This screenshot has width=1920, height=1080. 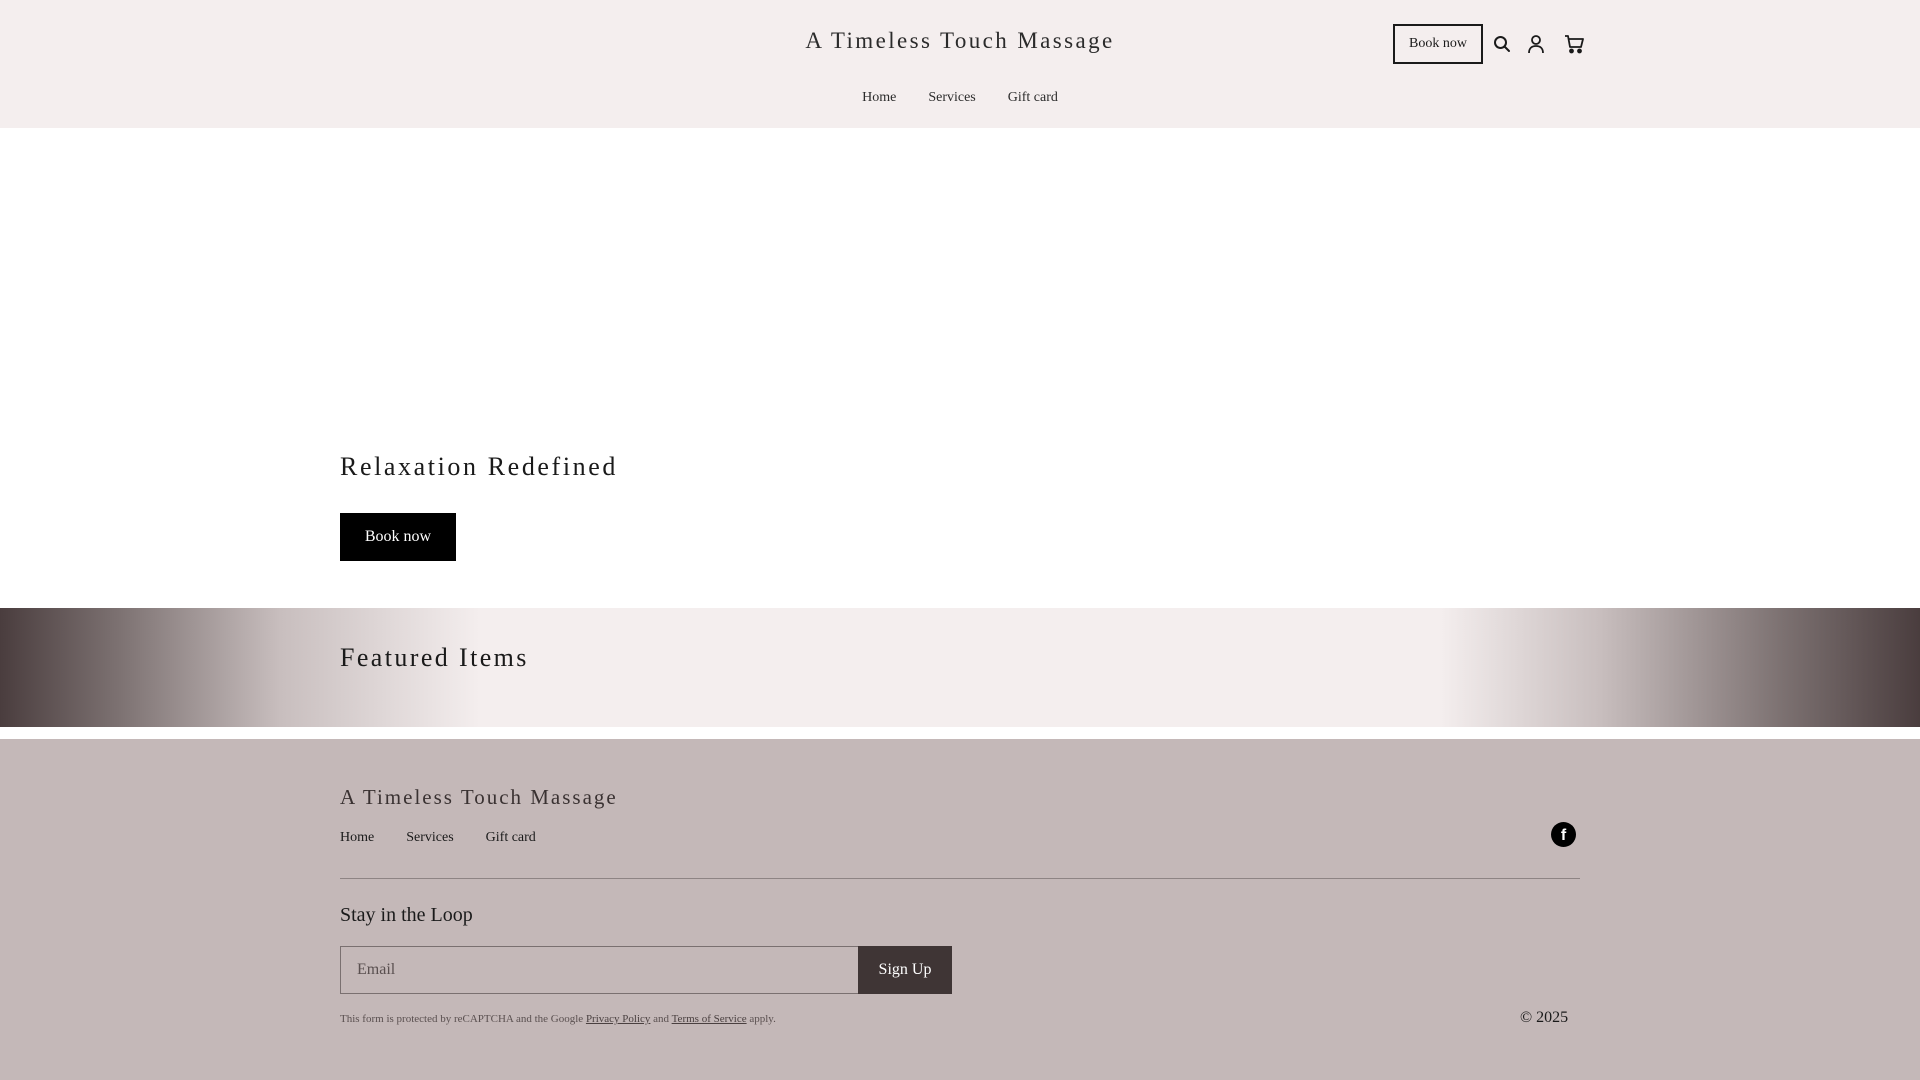 What do you see at coordinates (1563, 834) in the screenshot?
I see `facebook-icon: f` at bounding box center [1563, 834].